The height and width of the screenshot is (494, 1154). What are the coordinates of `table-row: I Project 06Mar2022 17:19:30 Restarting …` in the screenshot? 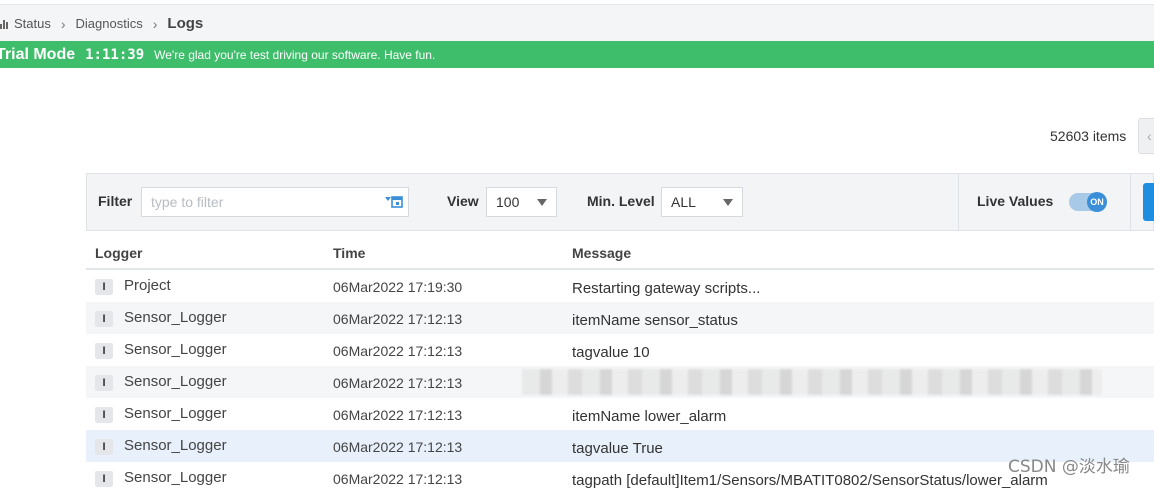 It's located at (620, 286).